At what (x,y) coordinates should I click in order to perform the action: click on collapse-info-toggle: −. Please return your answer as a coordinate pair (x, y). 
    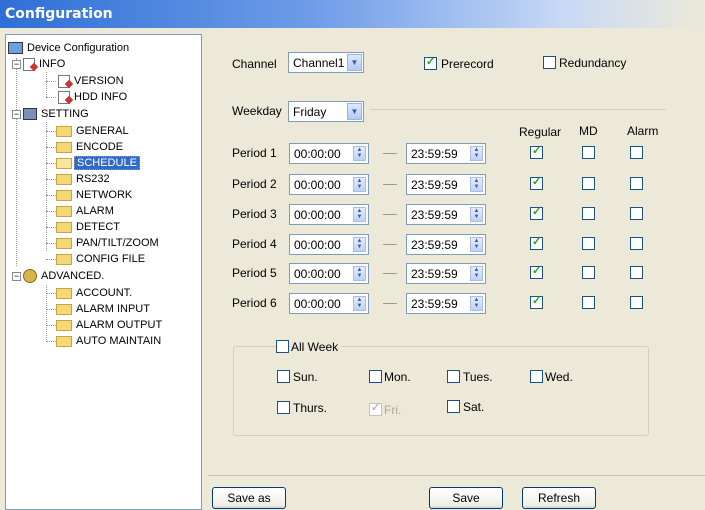
    Looking at the image, I should click on (16, 64).